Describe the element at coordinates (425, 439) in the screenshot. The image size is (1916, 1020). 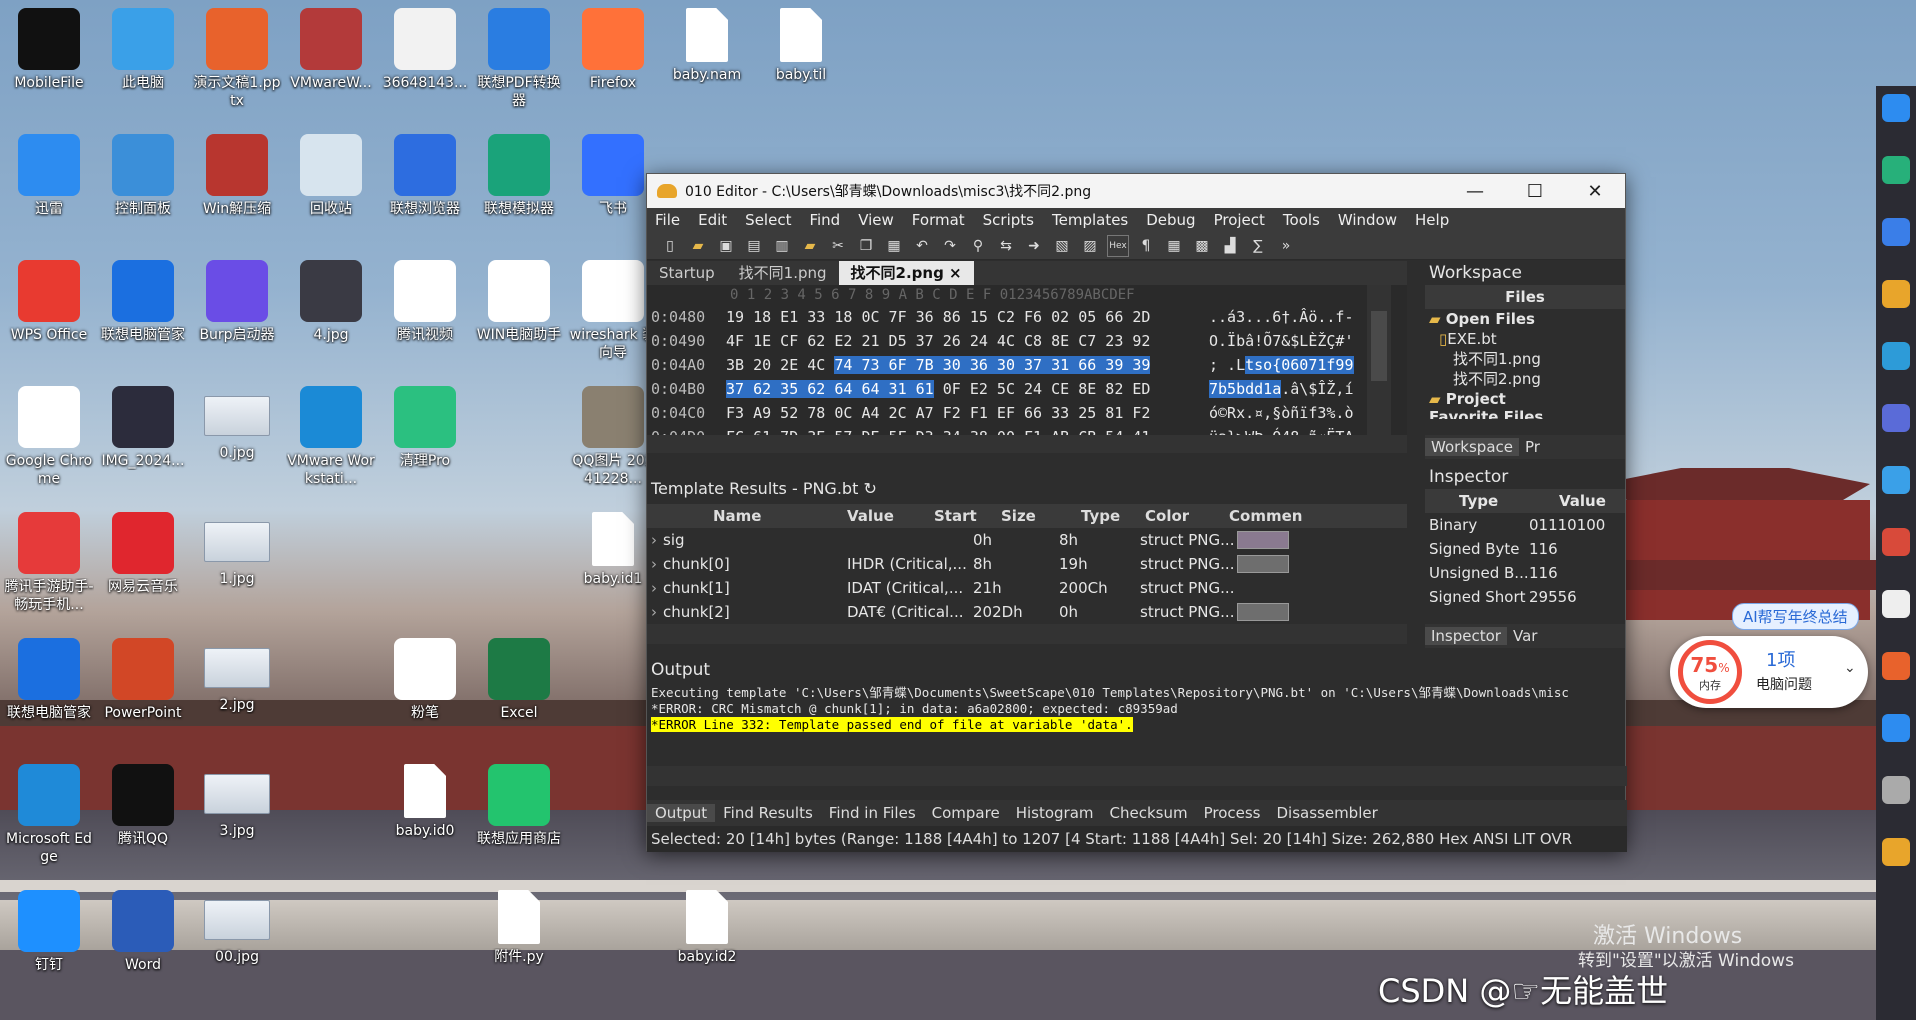
I see `desktop-icon: 清理Pro` at that location.